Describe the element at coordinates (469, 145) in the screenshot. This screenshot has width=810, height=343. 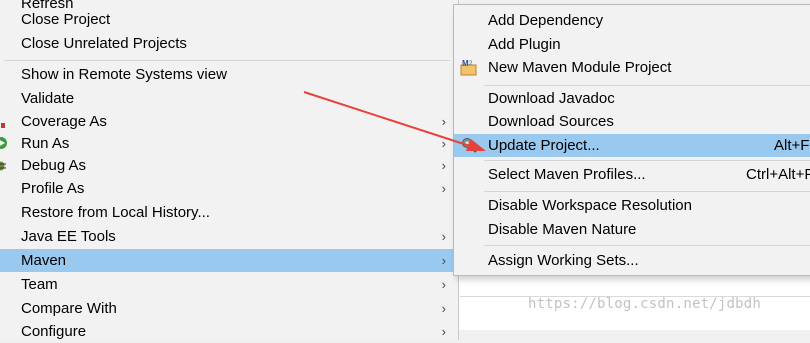
I see `update-project-icon` at that location.